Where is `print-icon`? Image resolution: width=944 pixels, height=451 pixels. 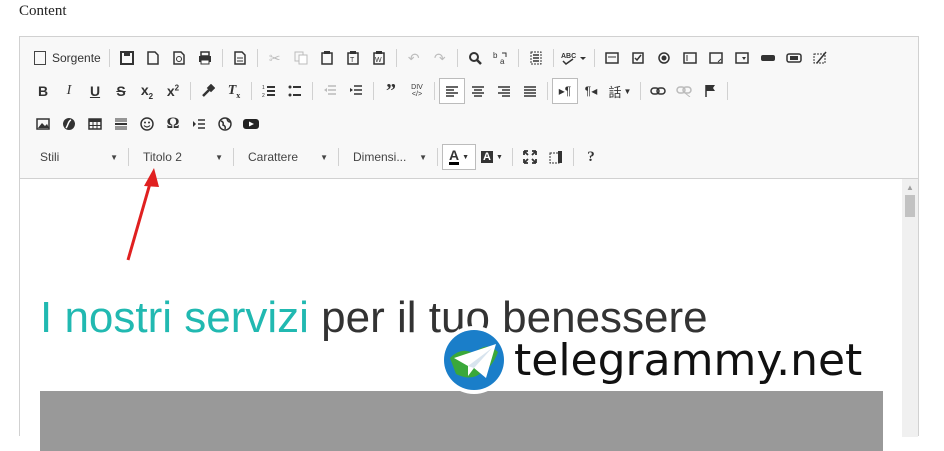 print-icon is located at coordinates (205, 58).